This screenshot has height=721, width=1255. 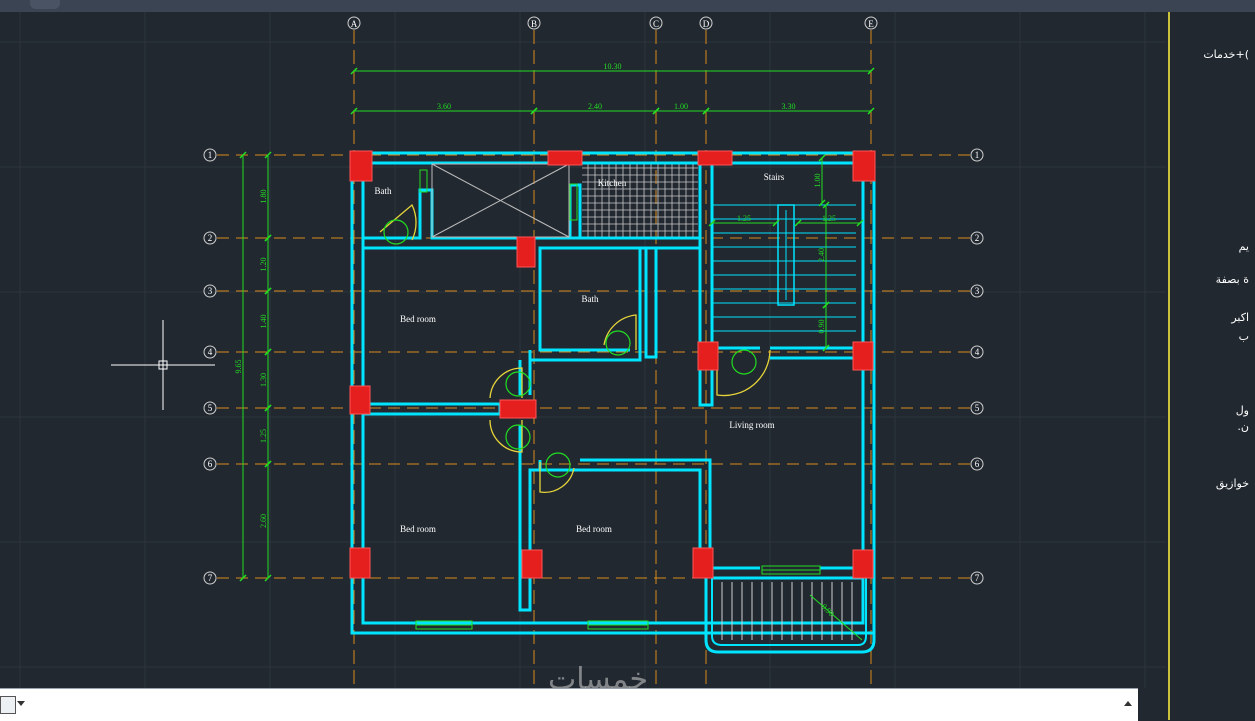 I want to click on command-line, so click(x=569, y=704).